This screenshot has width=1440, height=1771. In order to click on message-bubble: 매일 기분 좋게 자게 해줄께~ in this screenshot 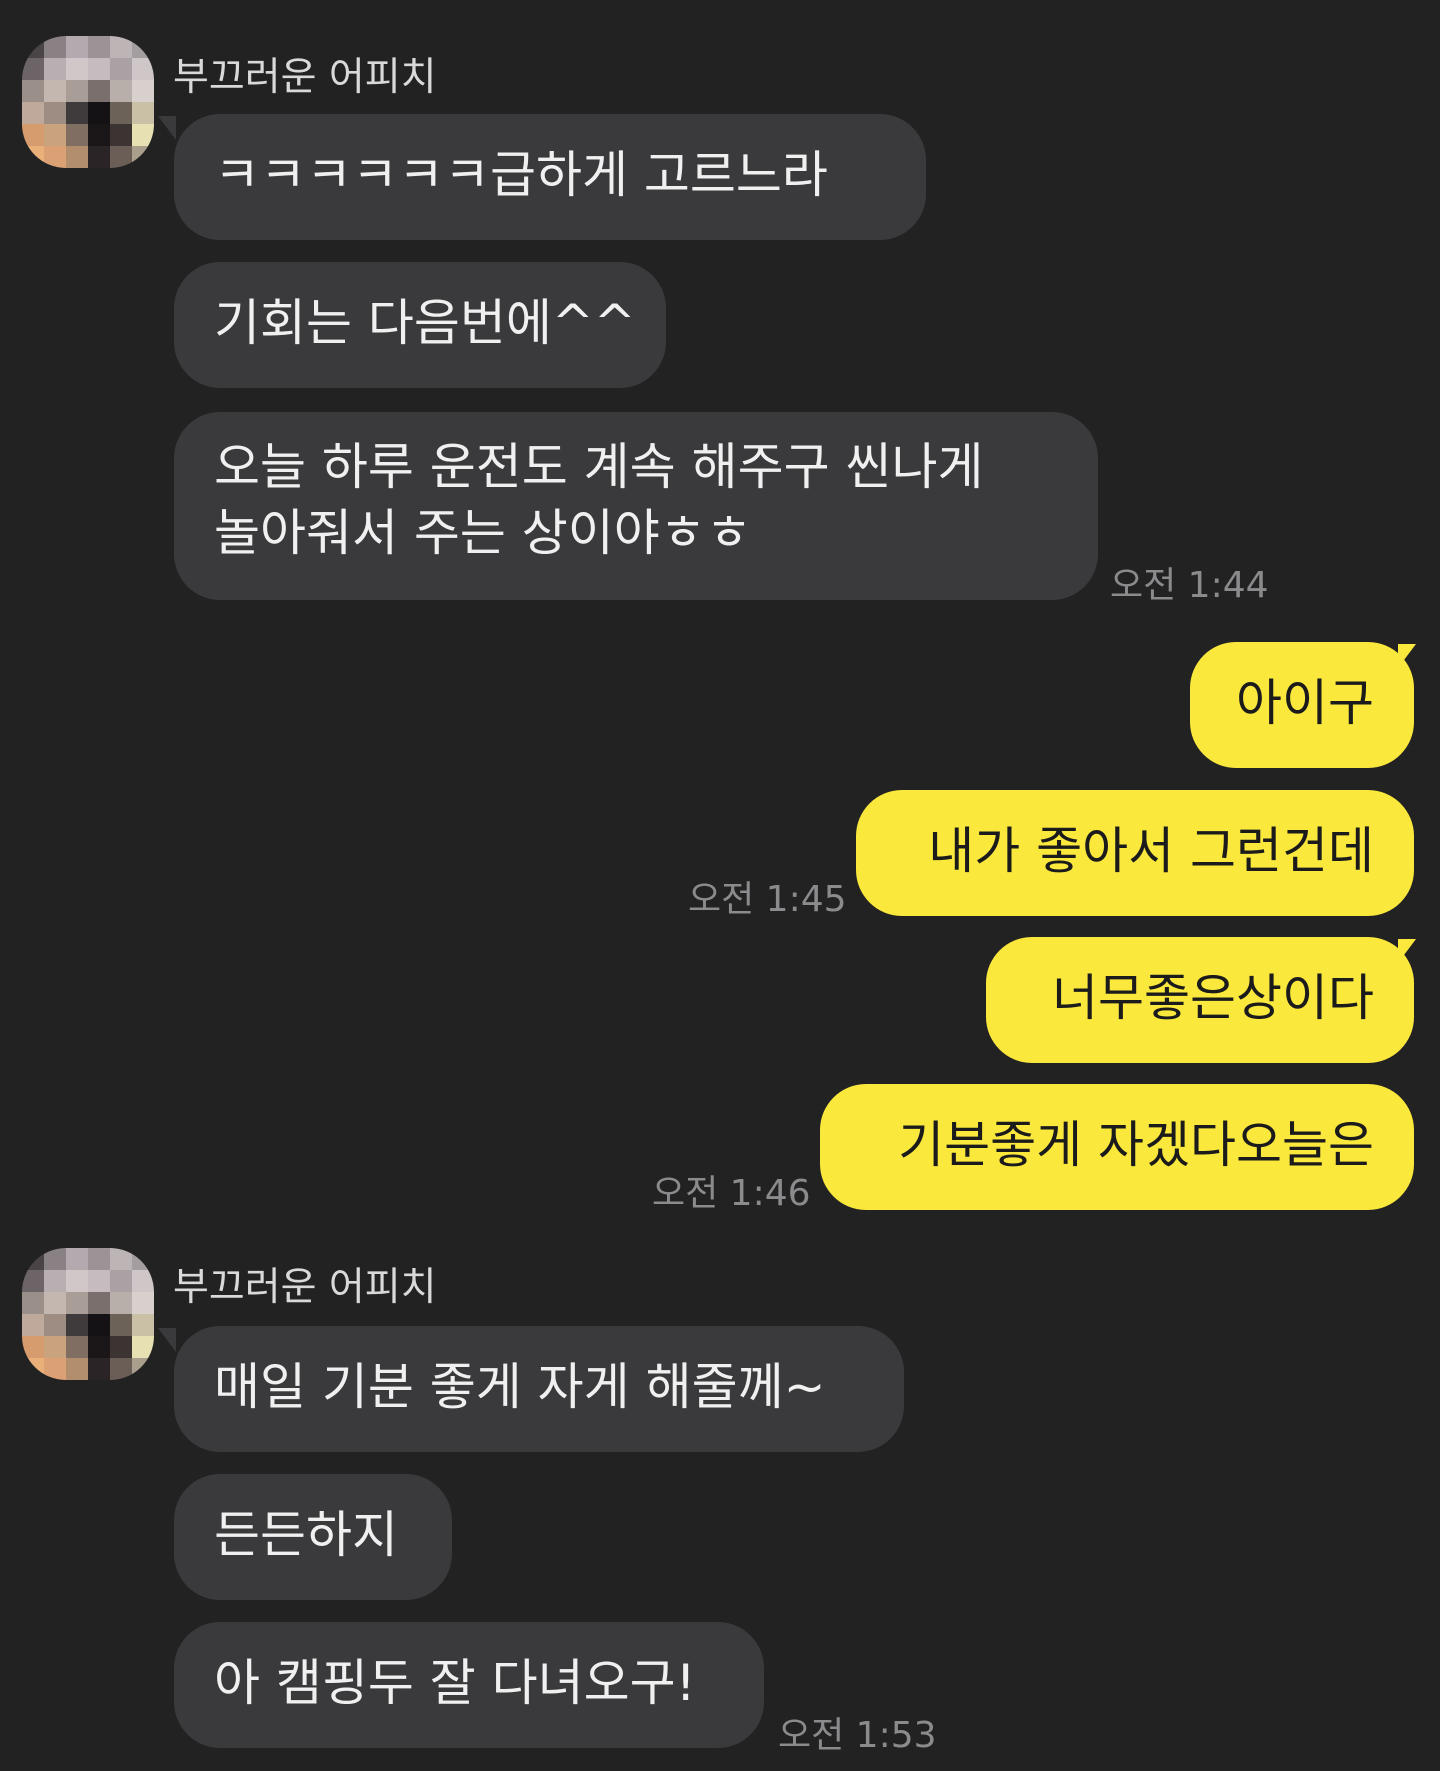, I will do `click(539, 1389)`.